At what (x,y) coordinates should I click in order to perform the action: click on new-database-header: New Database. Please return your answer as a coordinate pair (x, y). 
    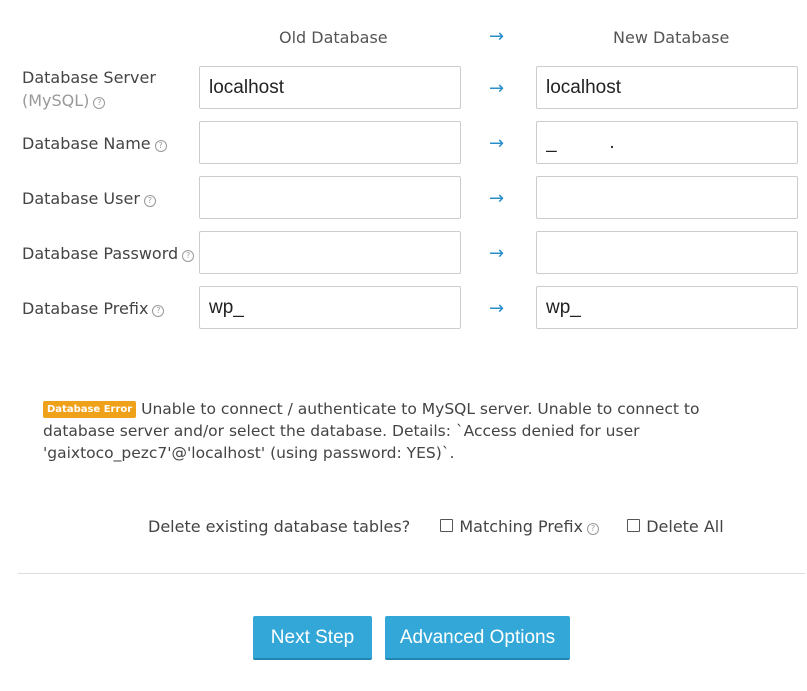
    Looking at the image, I should click on (671, 37).